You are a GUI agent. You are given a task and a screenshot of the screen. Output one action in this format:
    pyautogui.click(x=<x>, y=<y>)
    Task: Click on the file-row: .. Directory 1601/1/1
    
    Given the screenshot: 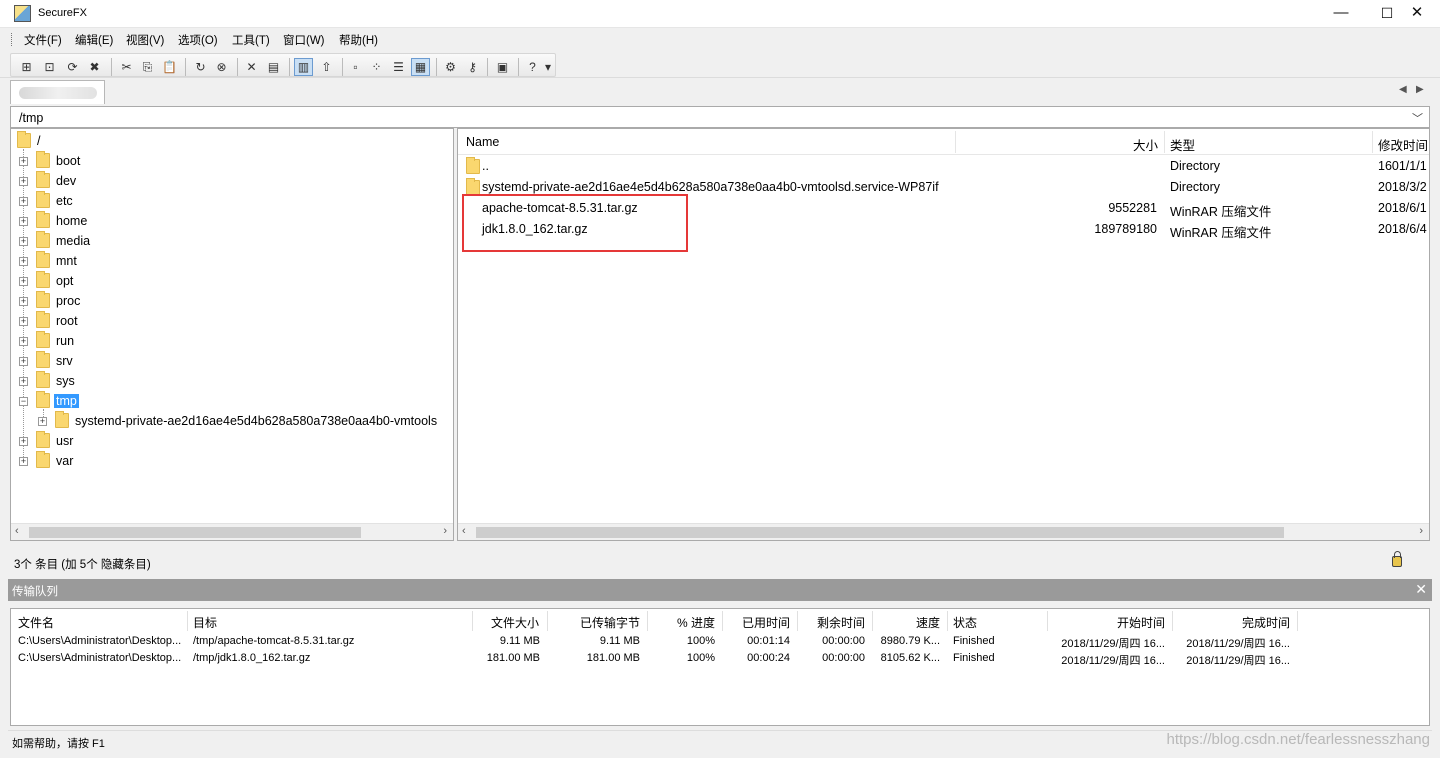 What is the action you would take?
    pyautogui.click(x=943, y=166)
    